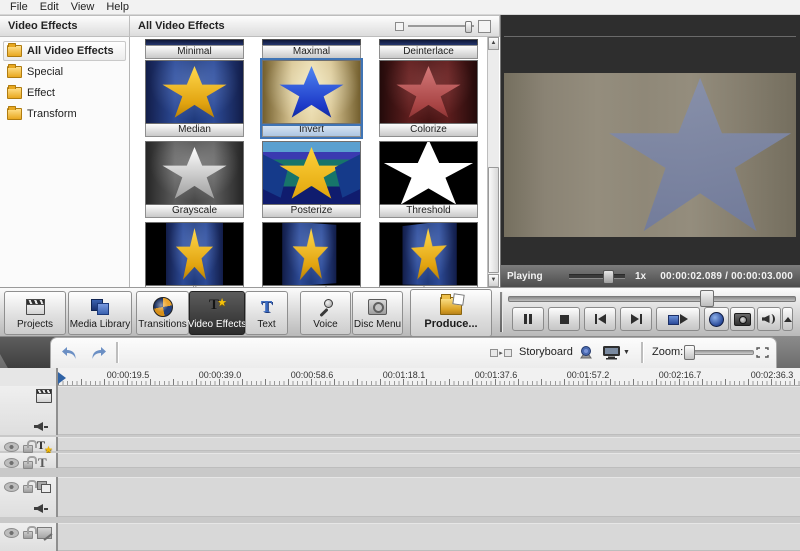  I want to click on timeline-zoom-handle, so click(689, 352).